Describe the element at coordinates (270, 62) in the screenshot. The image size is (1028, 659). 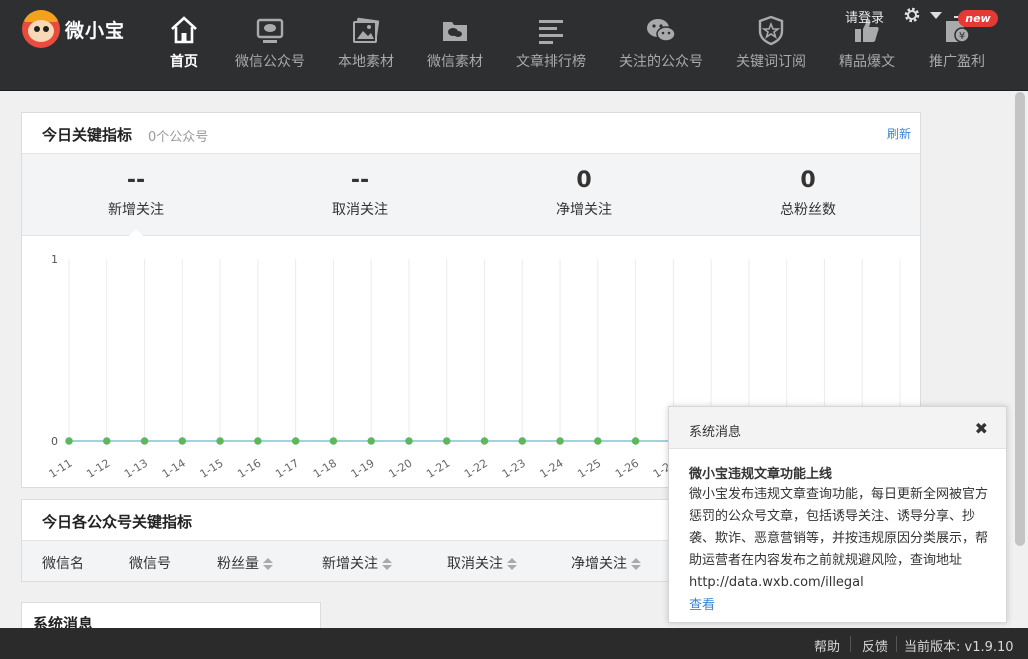
I see `nav-label: 微信公众号` at that location.